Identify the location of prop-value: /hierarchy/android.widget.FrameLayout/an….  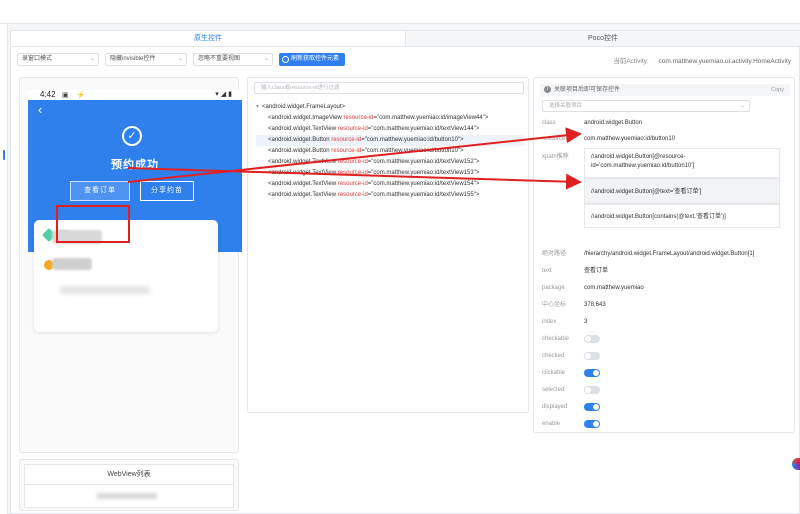
(669, 254).